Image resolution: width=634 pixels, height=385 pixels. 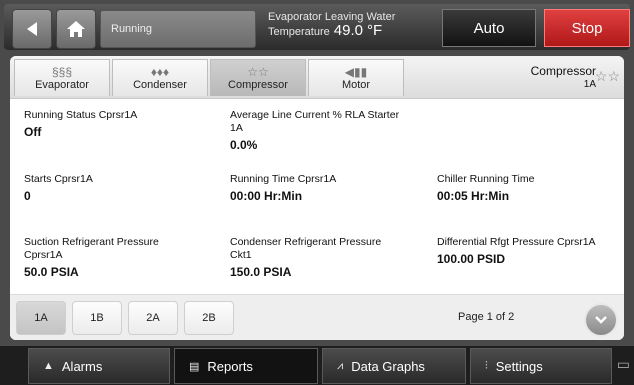 I want to click on cell-starts: Starts Cprsr1A 0, so click(x=119, y=188).